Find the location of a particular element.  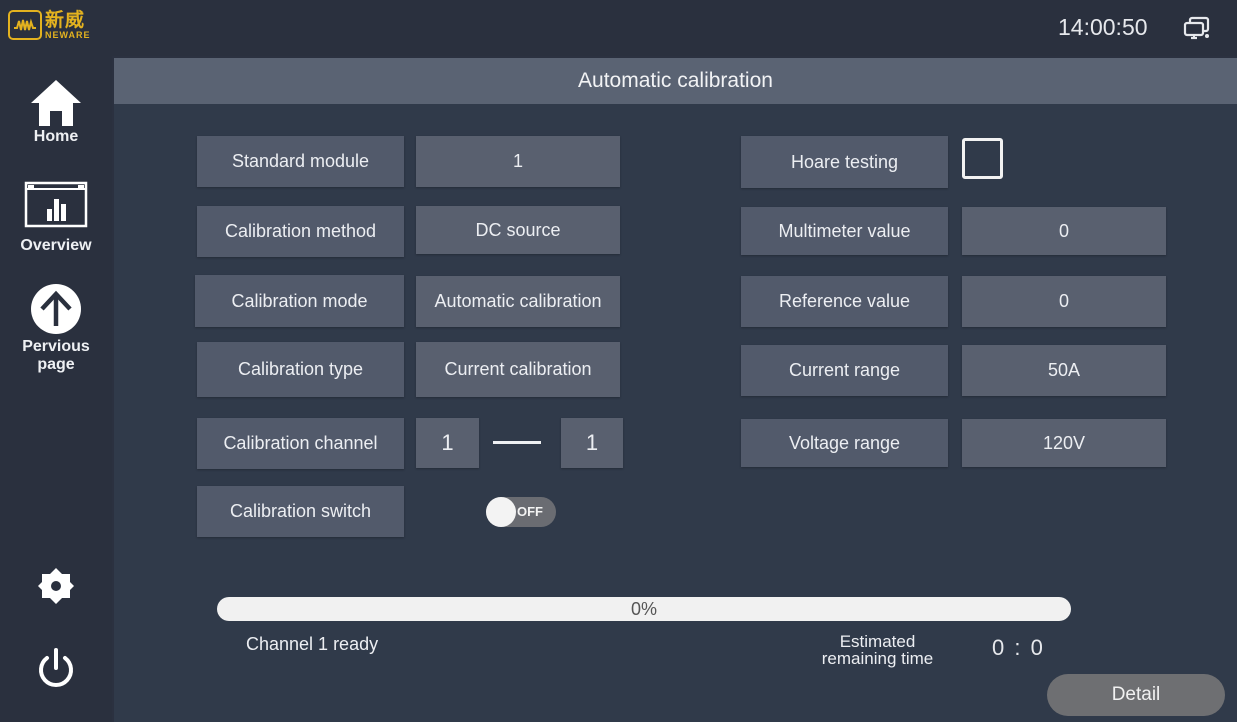

screen-switch-icon is located at coordinates (1197, 28).